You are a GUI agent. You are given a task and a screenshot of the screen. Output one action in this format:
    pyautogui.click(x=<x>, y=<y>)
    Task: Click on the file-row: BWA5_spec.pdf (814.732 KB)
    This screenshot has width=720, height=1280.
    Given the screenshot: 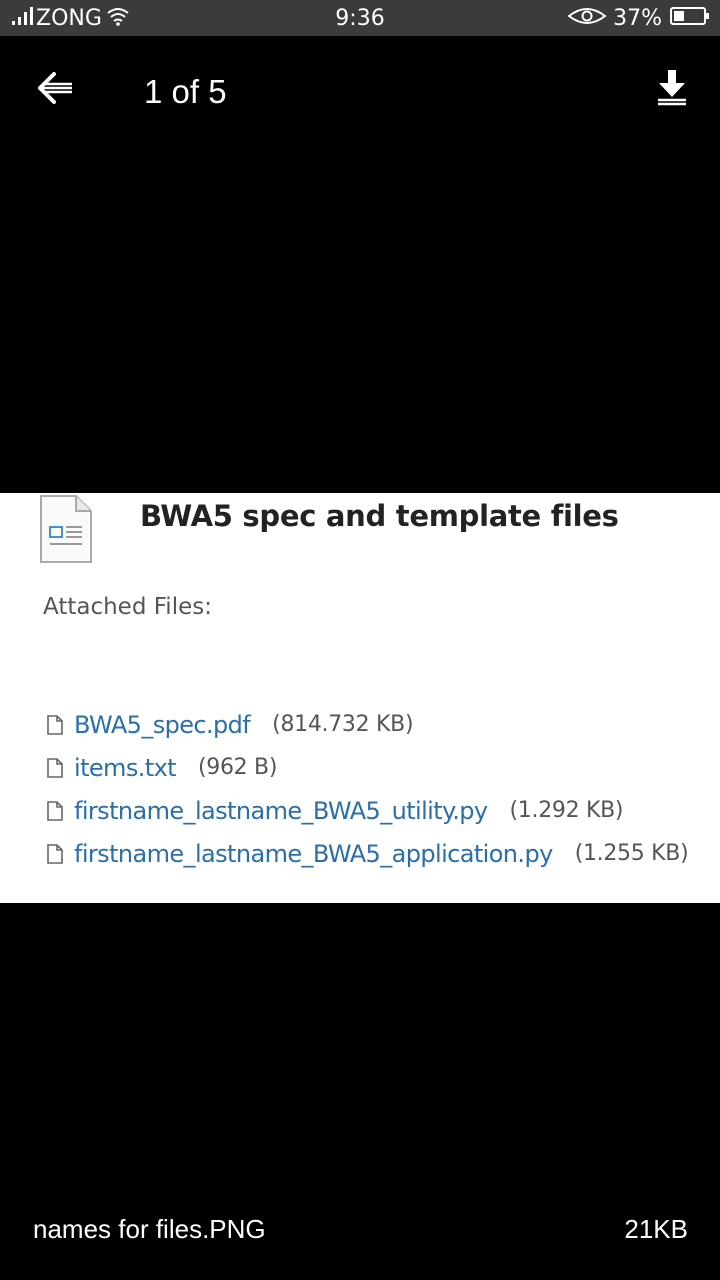 What is the action you would take?
    pyautogui.click(x=367, y=724)
    